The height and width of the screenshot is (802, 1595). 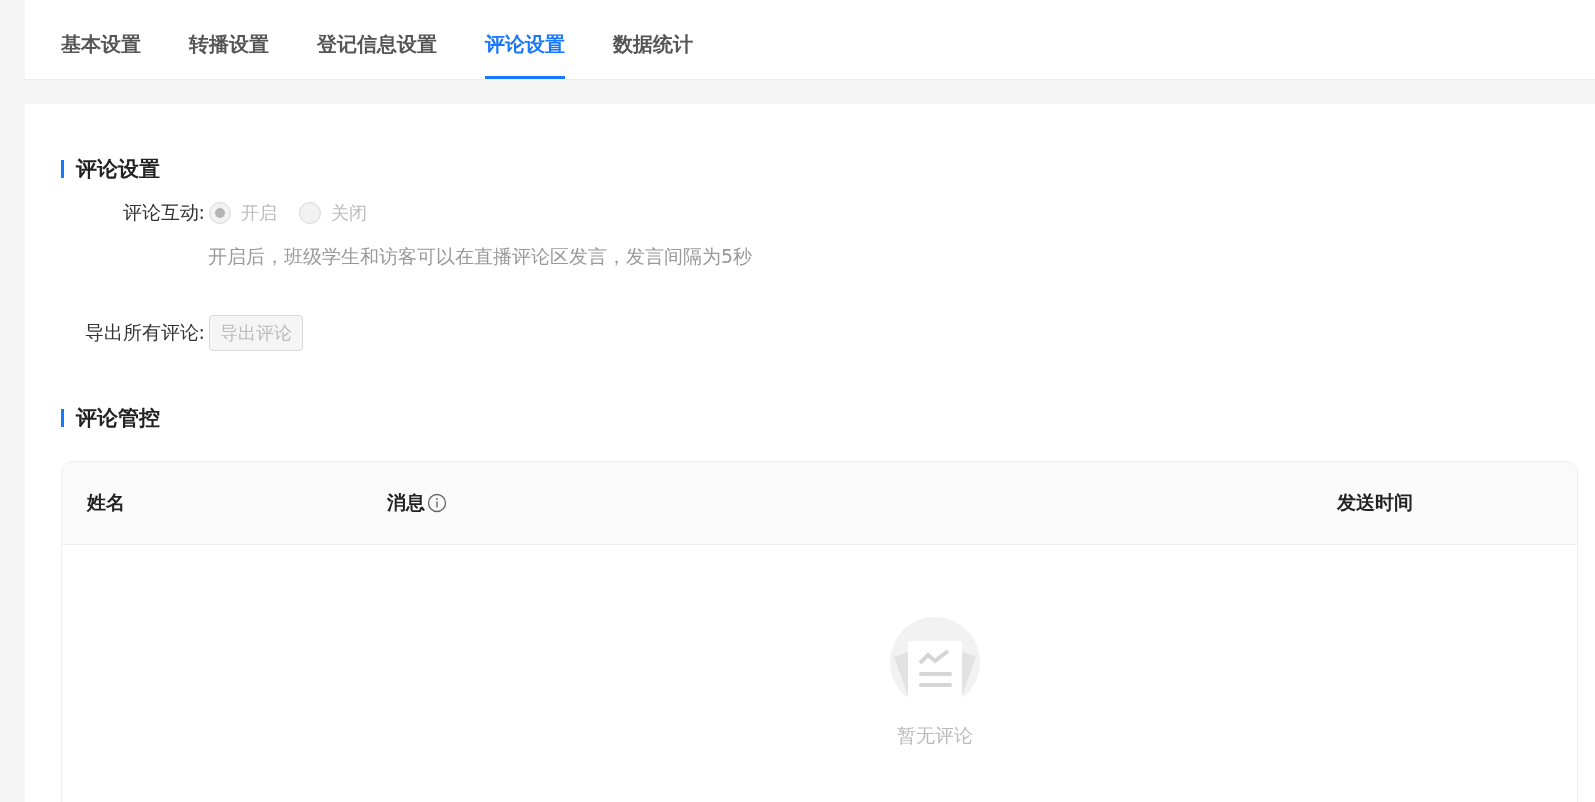 I want to click on field-label: 评论互动:, so click(x=163, y=212).